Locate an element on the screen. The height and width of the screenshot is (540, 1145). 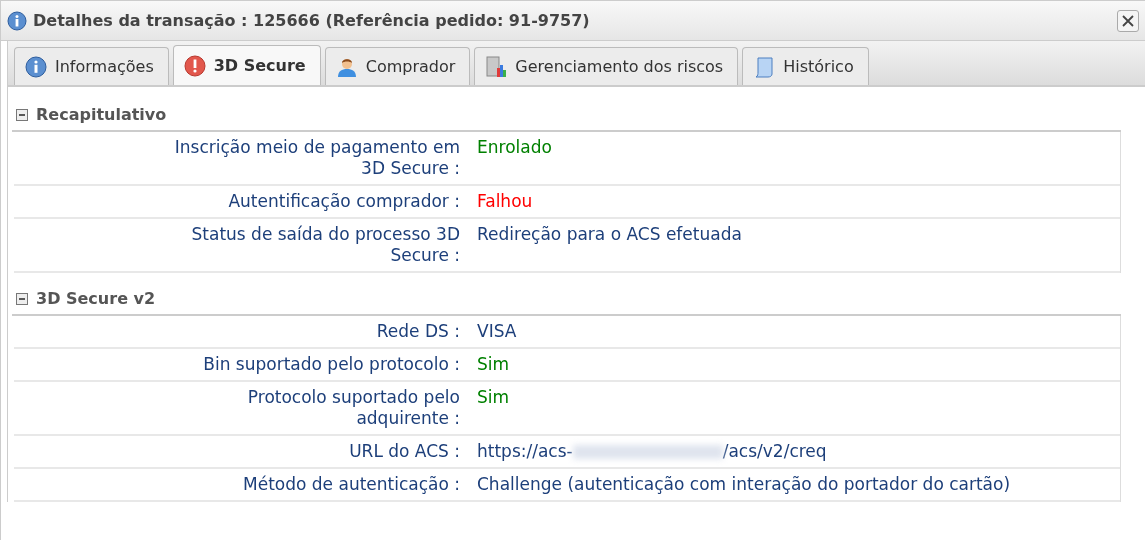
close-icon is located at coordinates (1128, 20).